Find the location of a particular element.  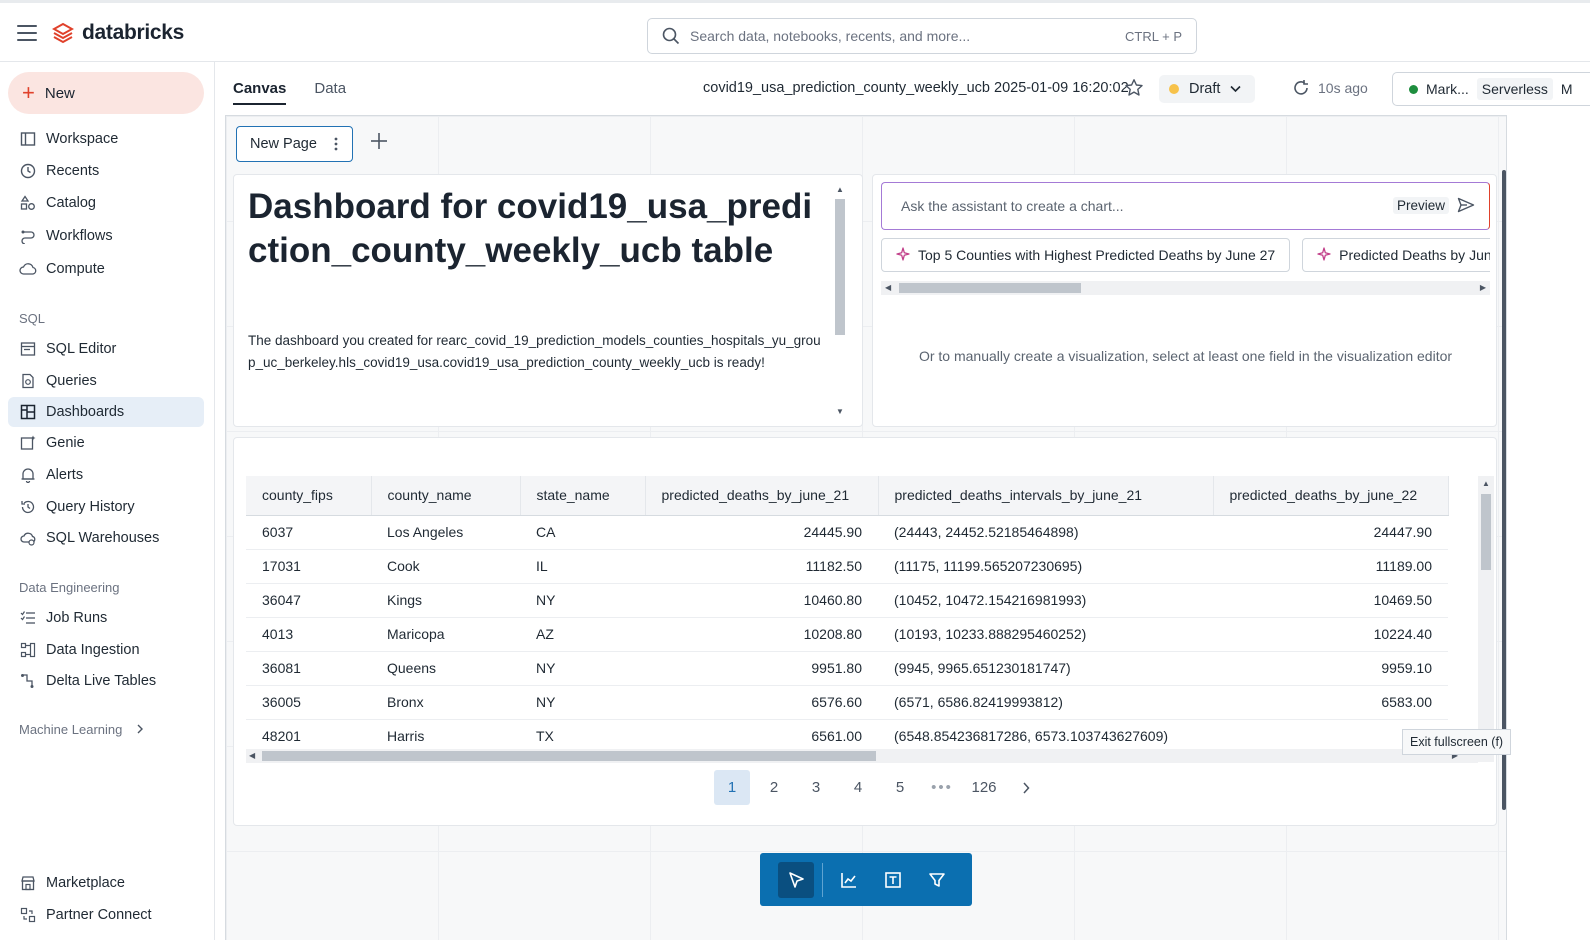

column-header: predicted_deaths_by_june_22 is located at coordinates (1331, 496).